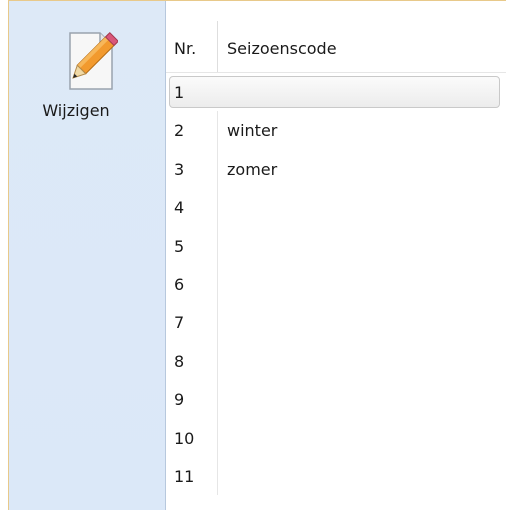 This screenshot has height=510, width=506. What do you see at coordinates (336, 322) in the screenshot?
I see `table-row: 7` at bounding box center [336, 322].